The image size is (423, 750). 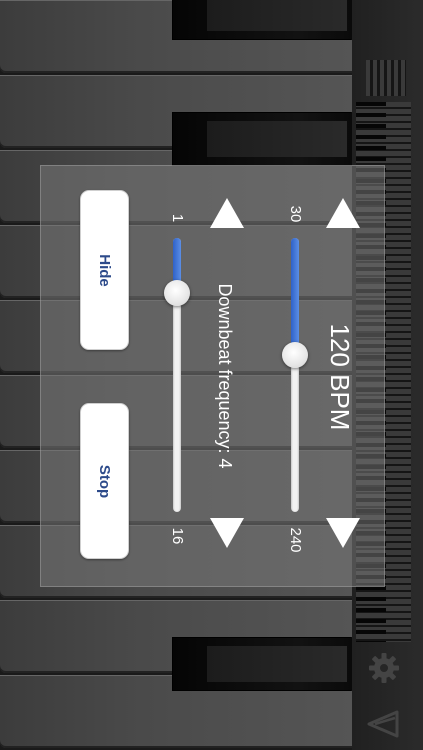 I want to click on bpm-min-label: 30, so click(x=295, y=214).